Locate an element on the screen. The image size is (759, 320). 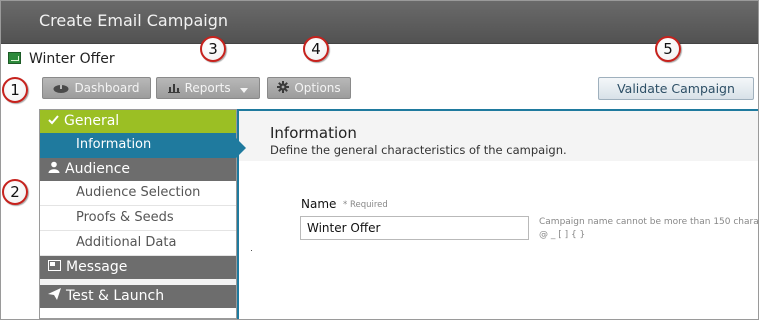
callout-5: 5 is located at coordinates (668, 49).